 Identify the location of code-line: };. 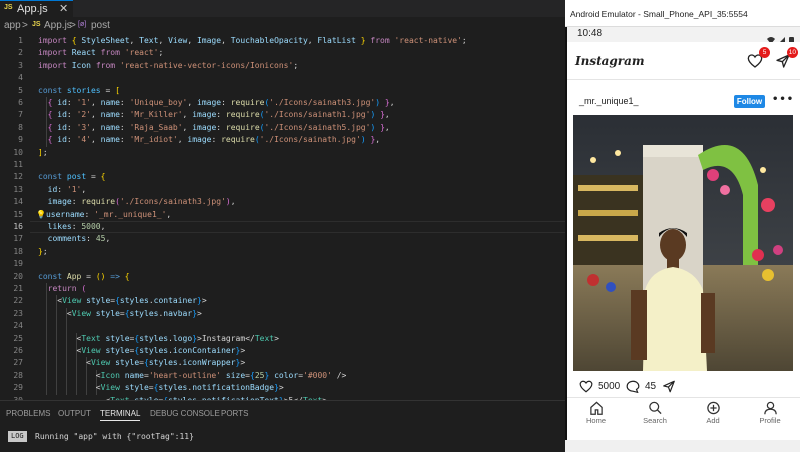
(43, 252).